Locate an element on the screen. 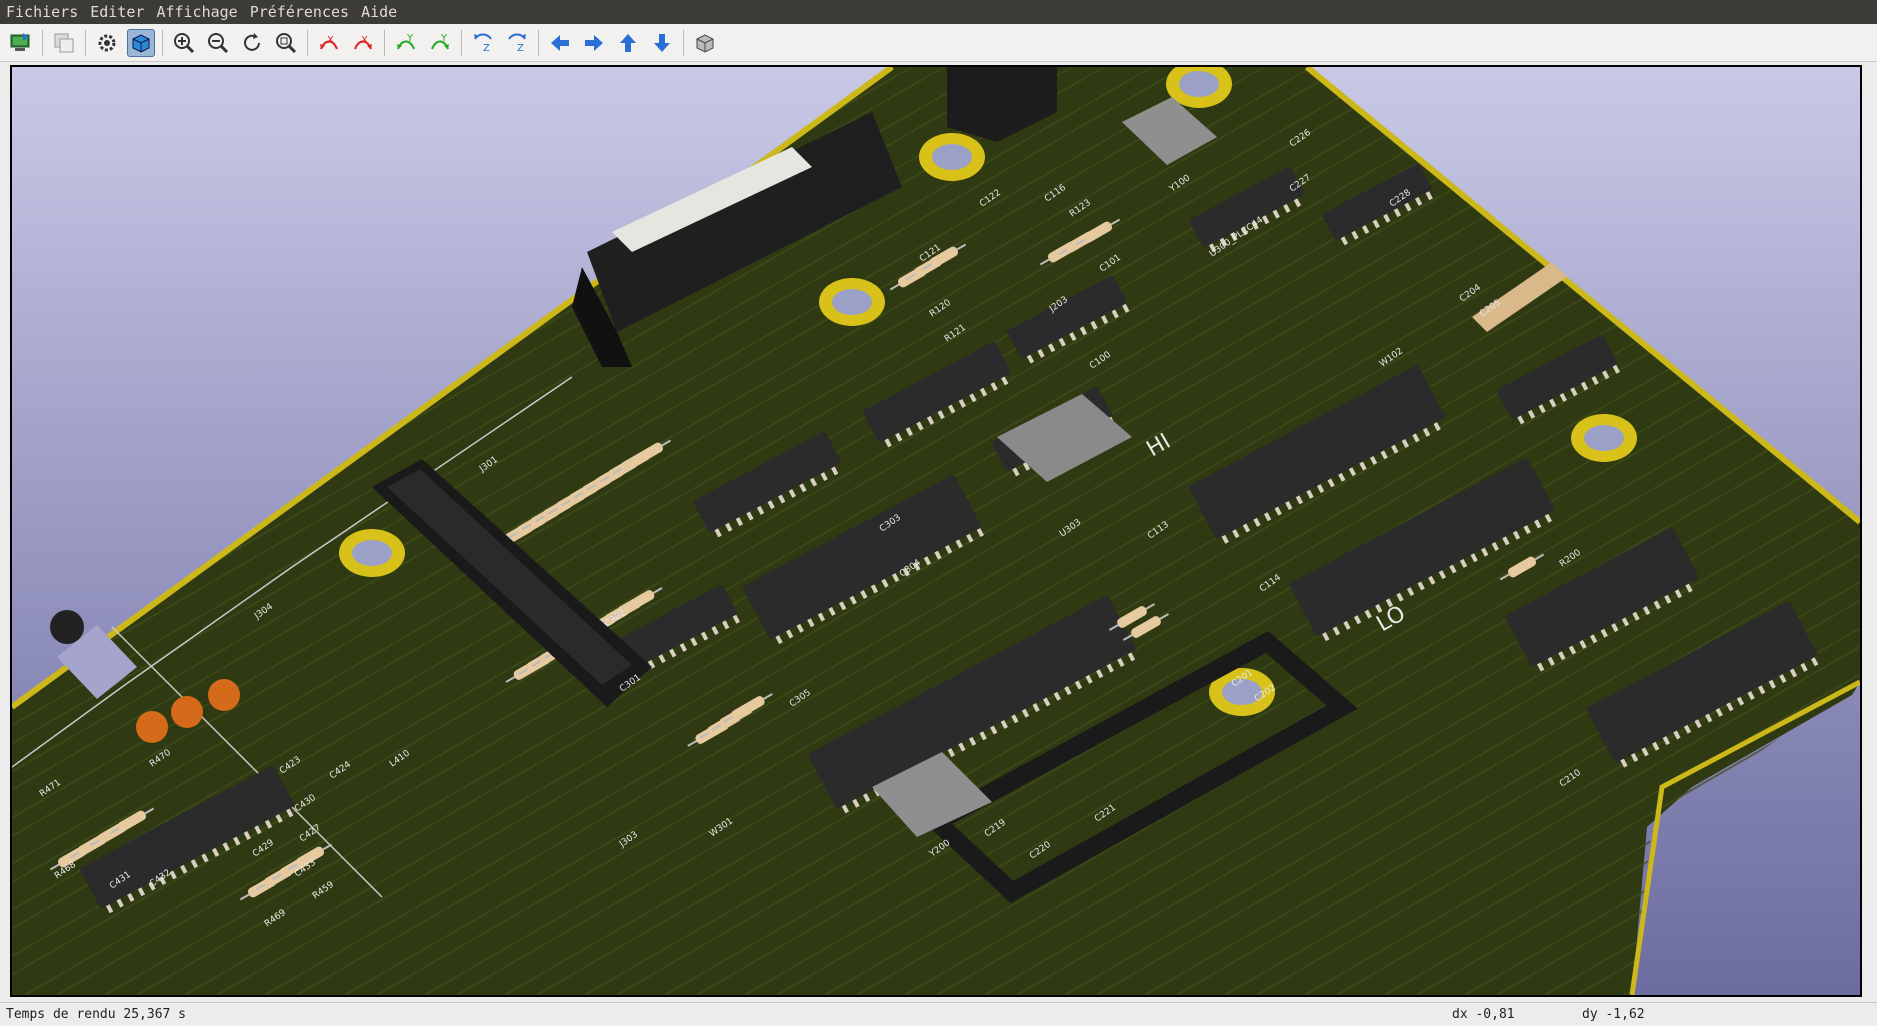  zoom-in-icon is located at coordinates (184, 43).